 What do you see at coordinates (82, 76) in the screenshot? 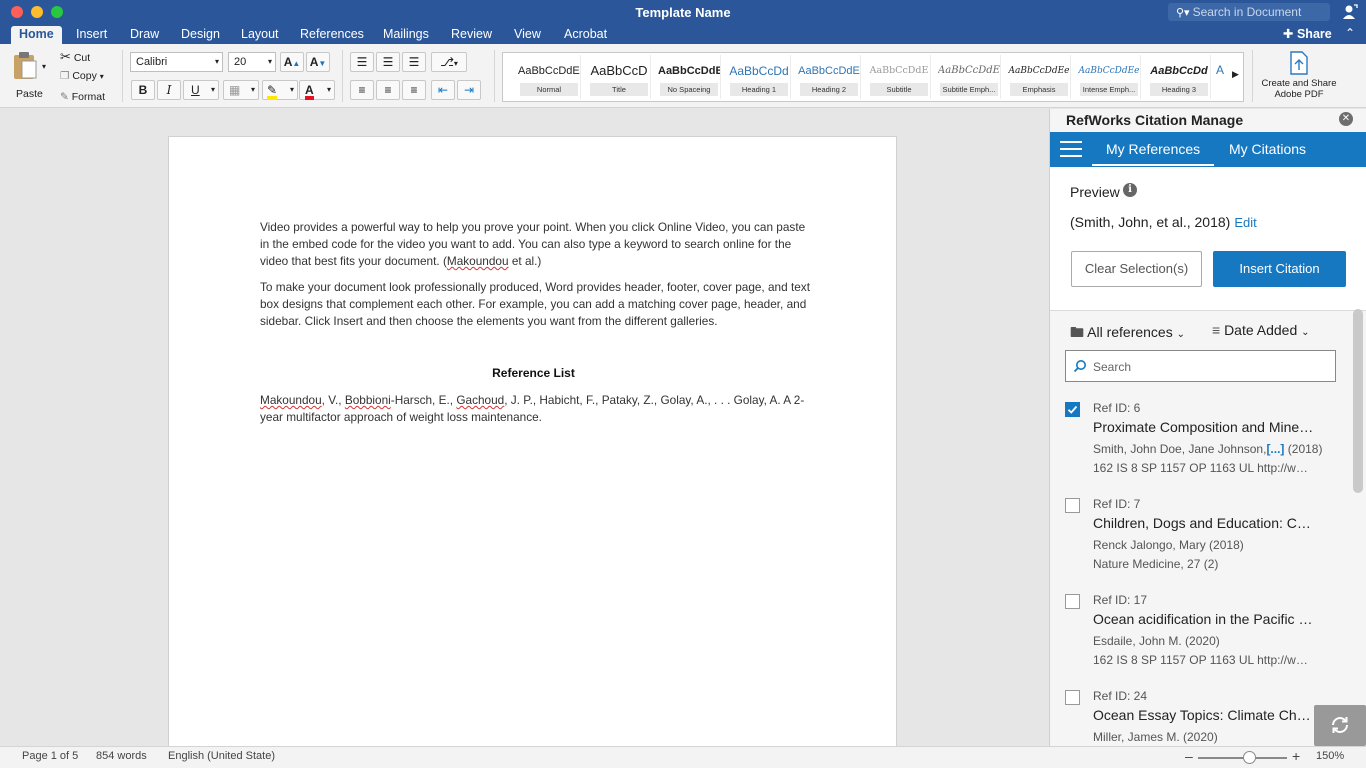
I see `copy-button: ❐ Copy ▾` at bounding box center [82, 76].